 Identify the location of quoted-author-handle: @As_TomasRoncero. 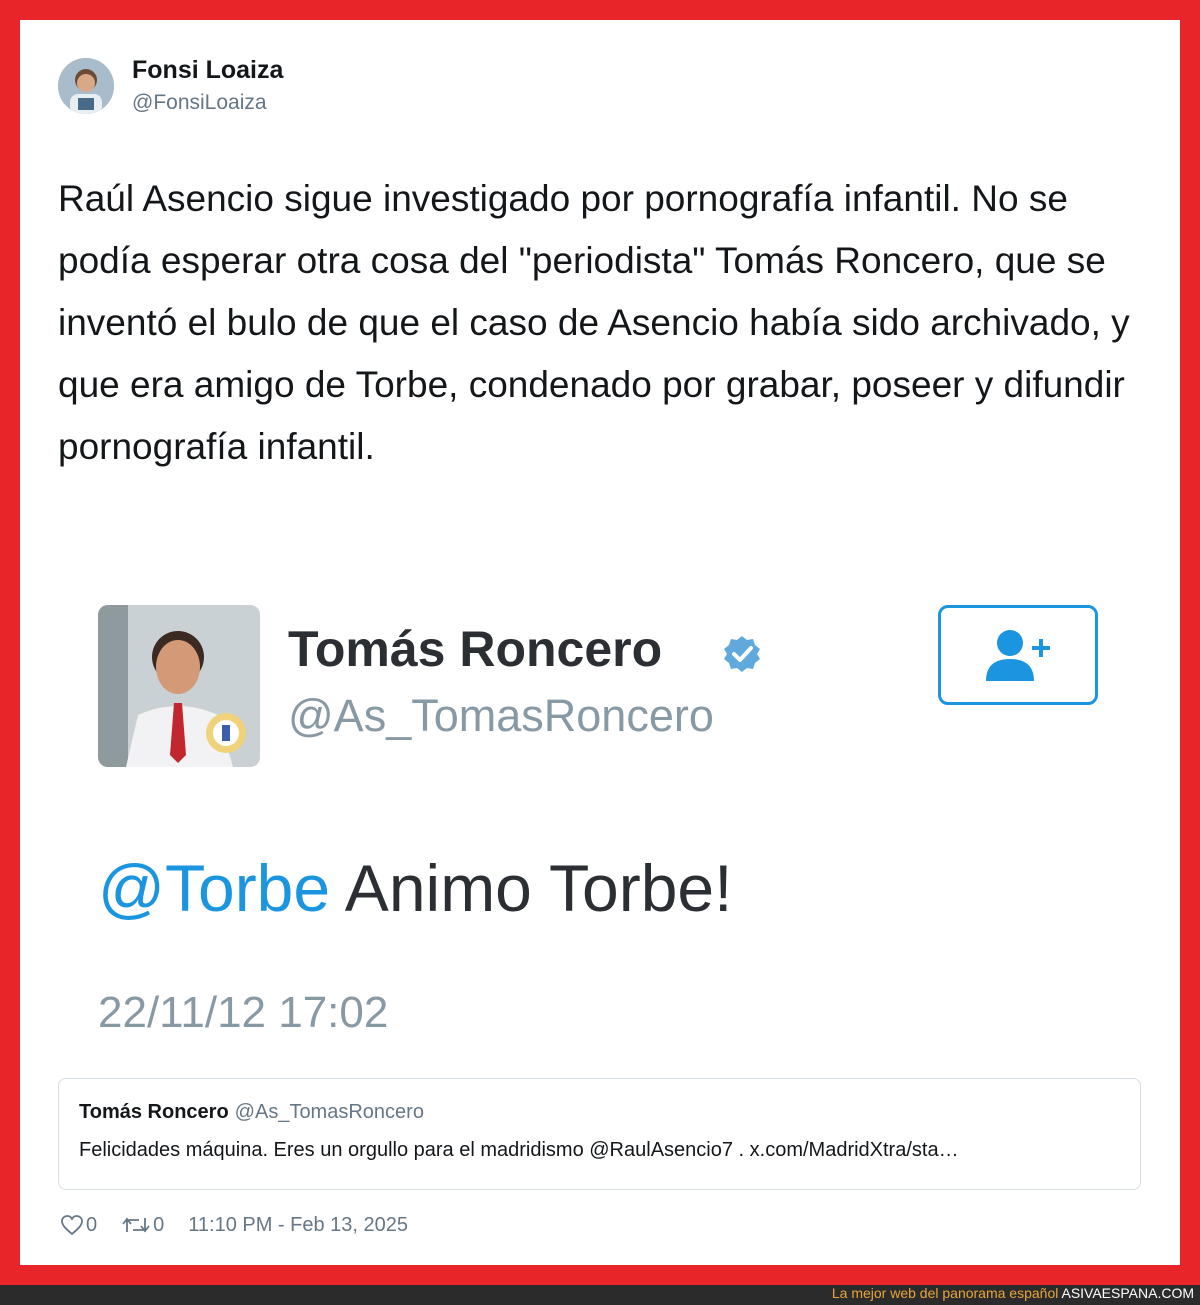
(329, 1112).